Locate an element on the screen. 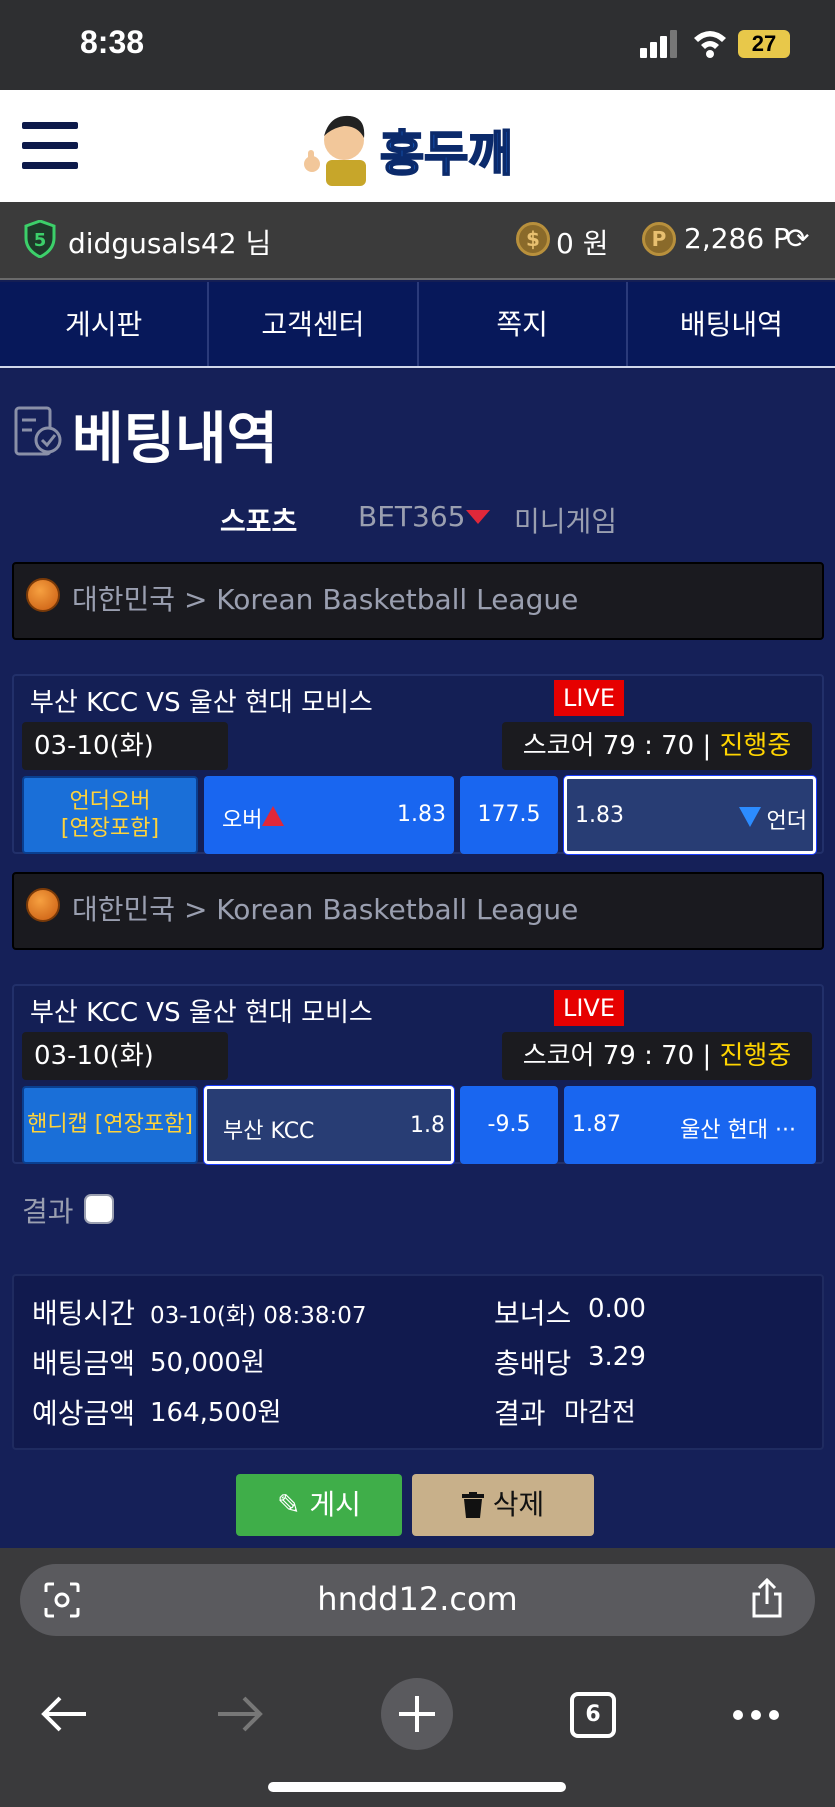  odds-away-label: 언더 is located at coordinates (786, 821).